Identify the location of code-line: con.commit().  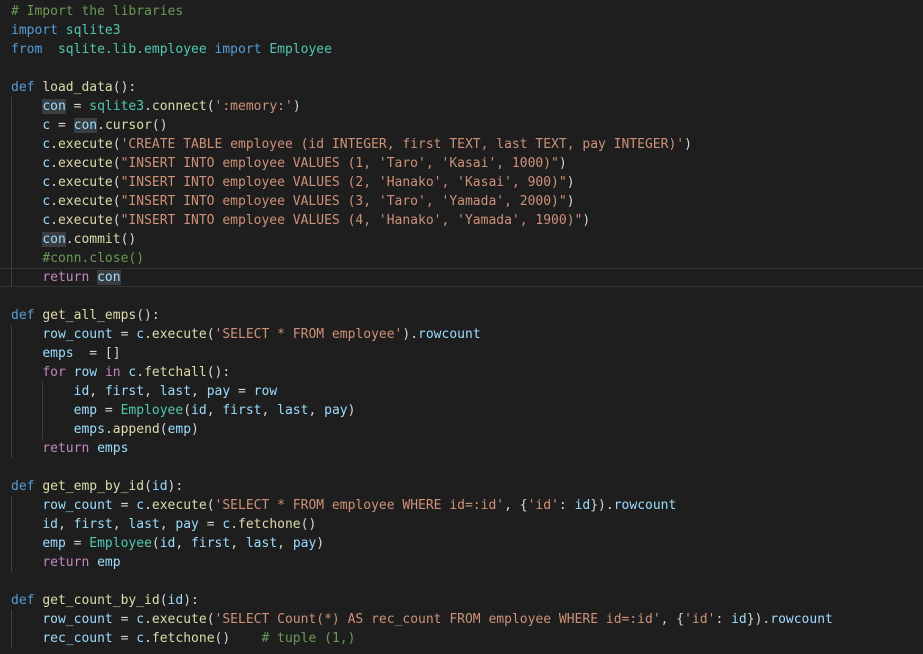
(461, 239).